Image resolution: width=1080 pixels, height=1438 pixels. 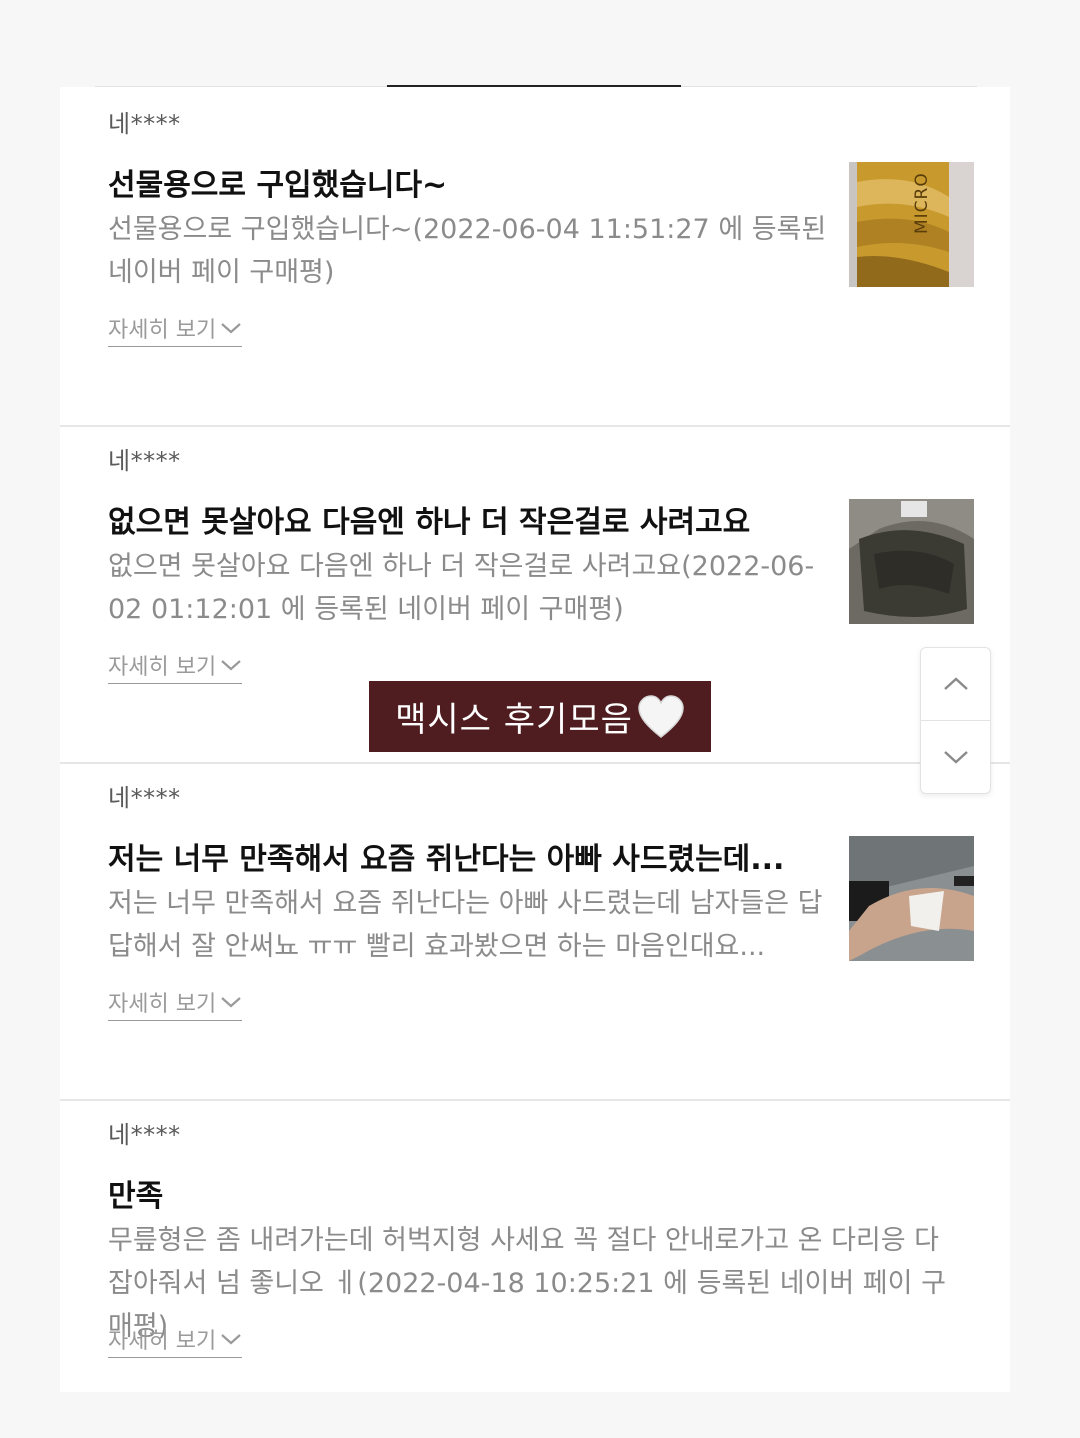 I want to click on review-title: 없으면 못살아요 다음엔 하나 더 작은걸로 사려고요, so click(x=429, y=519).